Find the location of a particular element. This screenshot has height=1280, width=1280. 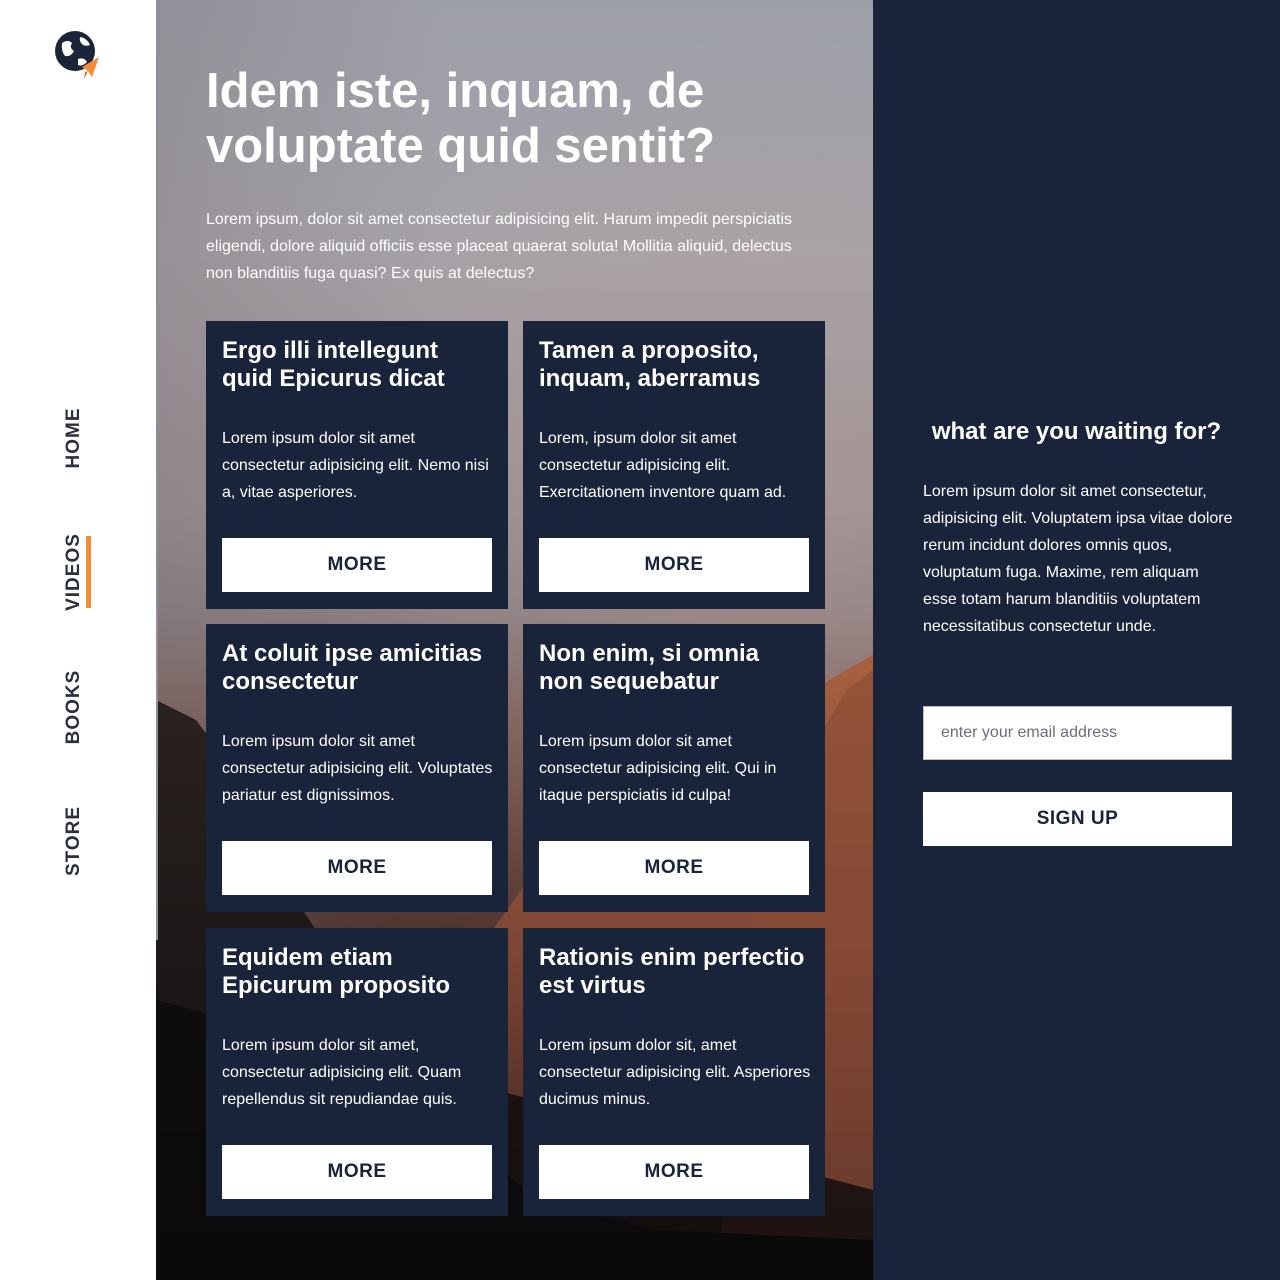

signup-title: what are you waiting for? is located at coordinates (1076, 431).